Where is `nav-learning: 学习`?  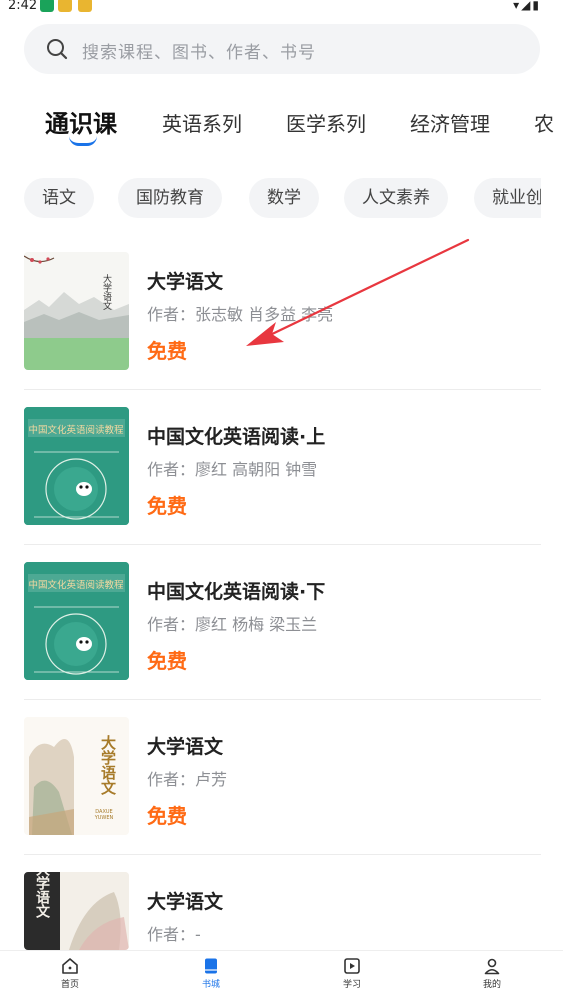
nav-learning: 学习 is located at coordinates (352, 973).